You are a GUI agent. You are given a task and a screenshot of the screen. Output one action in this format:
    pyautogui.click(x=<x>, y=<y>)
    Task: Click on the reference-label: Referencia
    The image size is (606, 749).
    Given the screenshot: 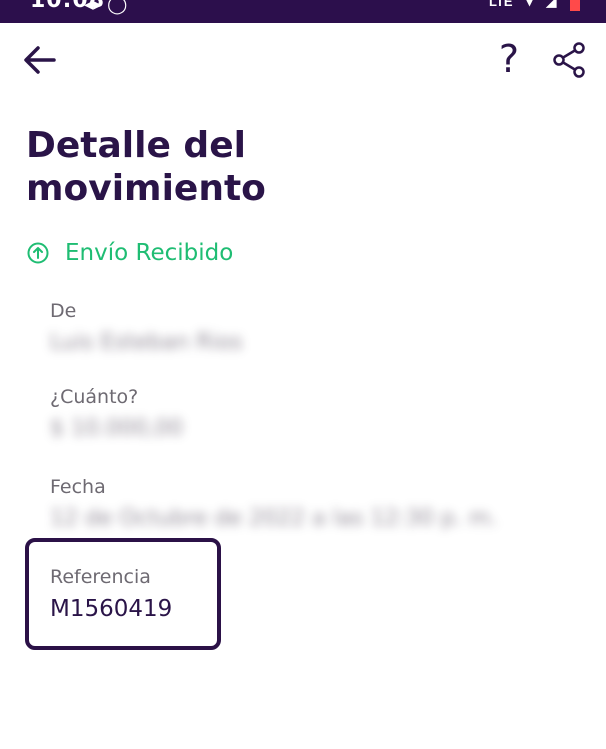 What is the action you would take?
    pyautogui.click(x=100, y=577)
    